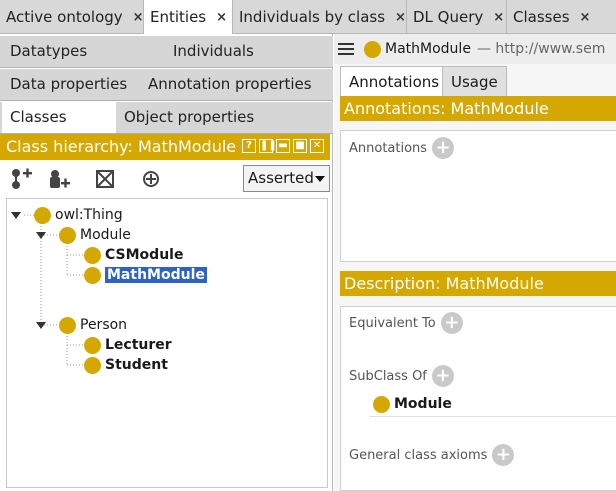  What do you see at coordinates (388, 148) in the screenshot?
I see `annotations-label: Annotations` at bounding box center [388, 148].